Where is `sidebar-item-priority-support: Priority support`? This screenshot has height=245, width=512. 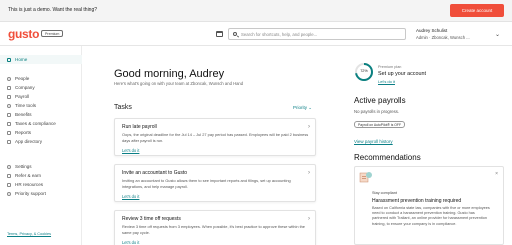 sidebar-item-priority-support: Priority support is located at coordinates (41, 193).